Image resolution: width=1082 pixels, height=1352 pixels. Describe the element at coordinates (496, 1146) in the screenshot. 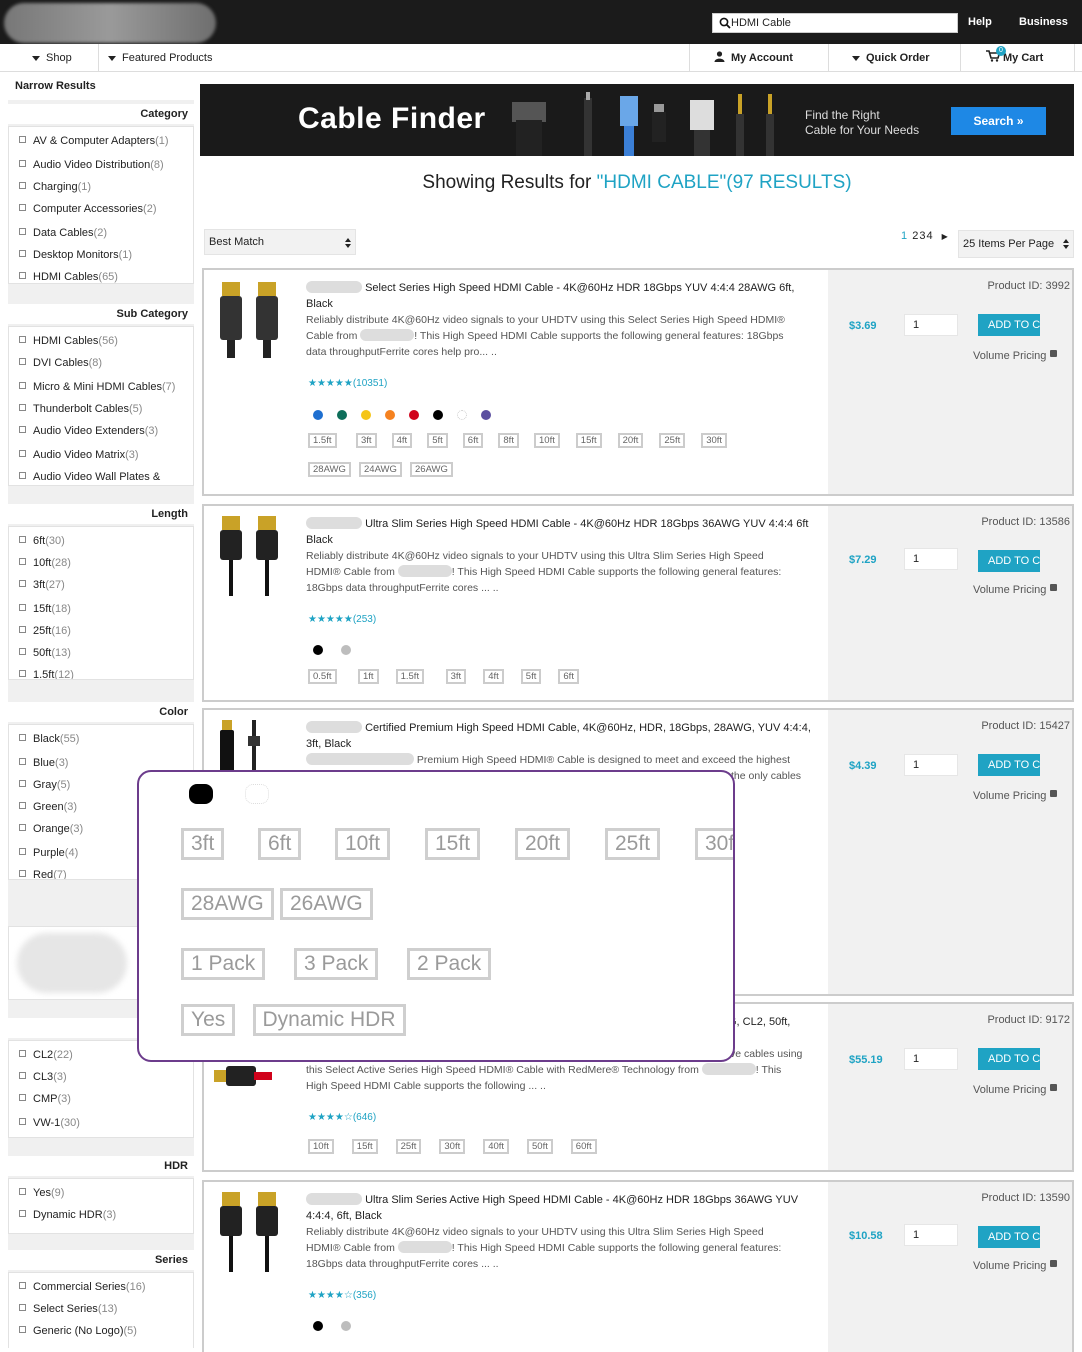

I see `size-option: 40ft` at that location.